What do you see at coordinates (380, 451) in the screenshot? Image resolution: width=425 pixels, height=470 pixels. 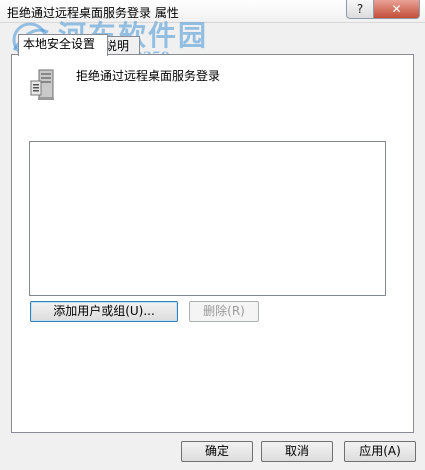 I see `apply-button: 应用(A)` at bounding box center [380, 451].